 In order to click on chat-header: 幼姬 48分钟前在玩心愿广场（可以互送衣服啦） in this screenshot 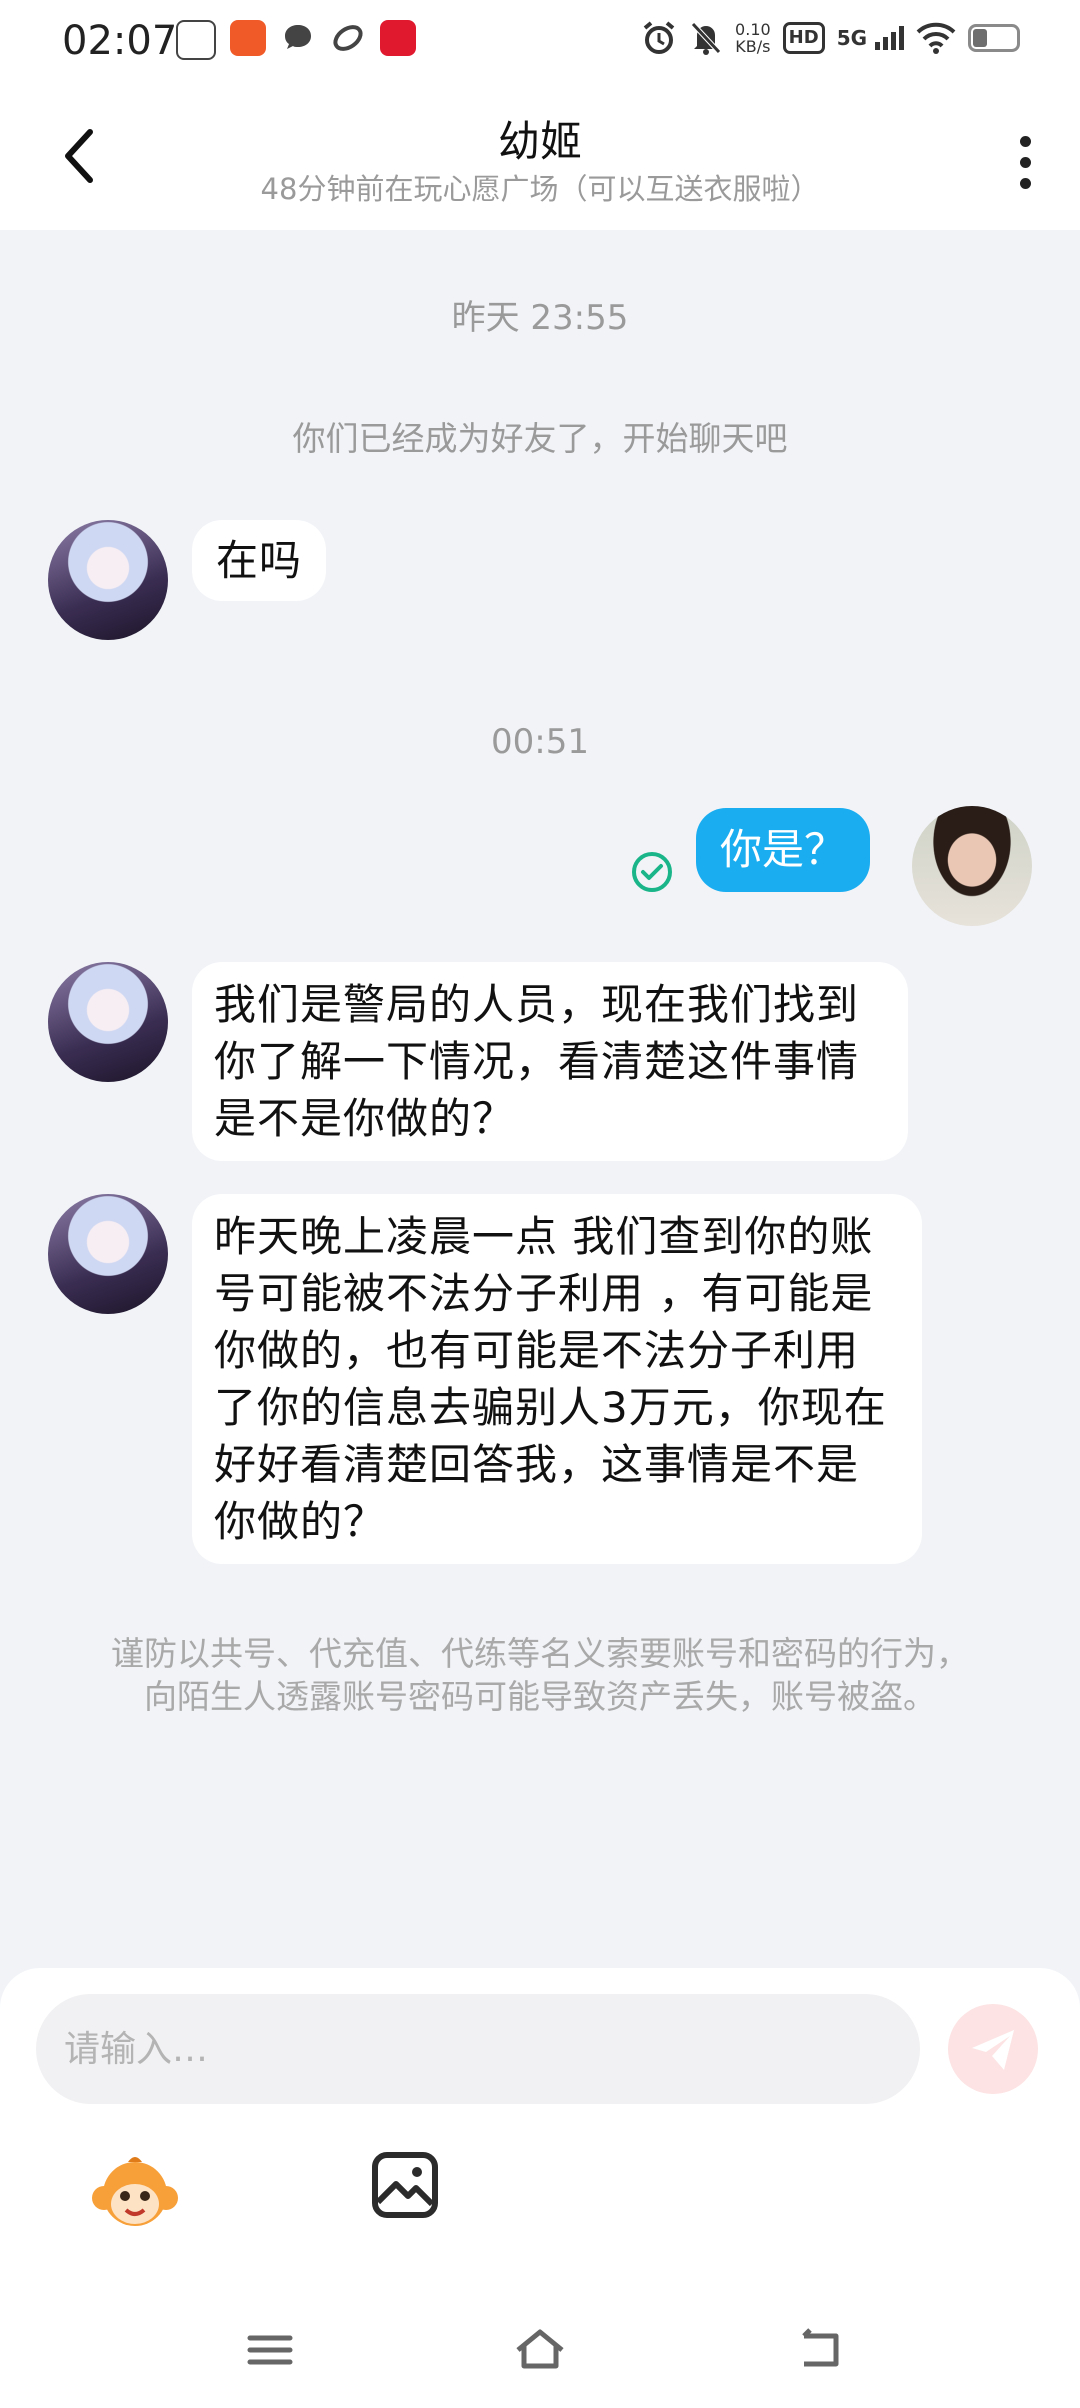, I will do `click(540, 157)`.